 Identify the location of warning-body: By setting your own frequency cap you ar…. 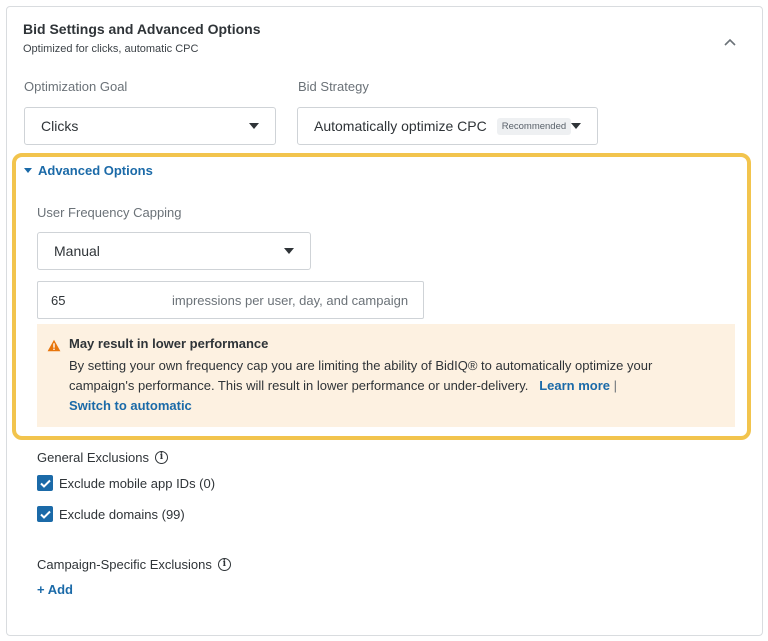
(389, 386).